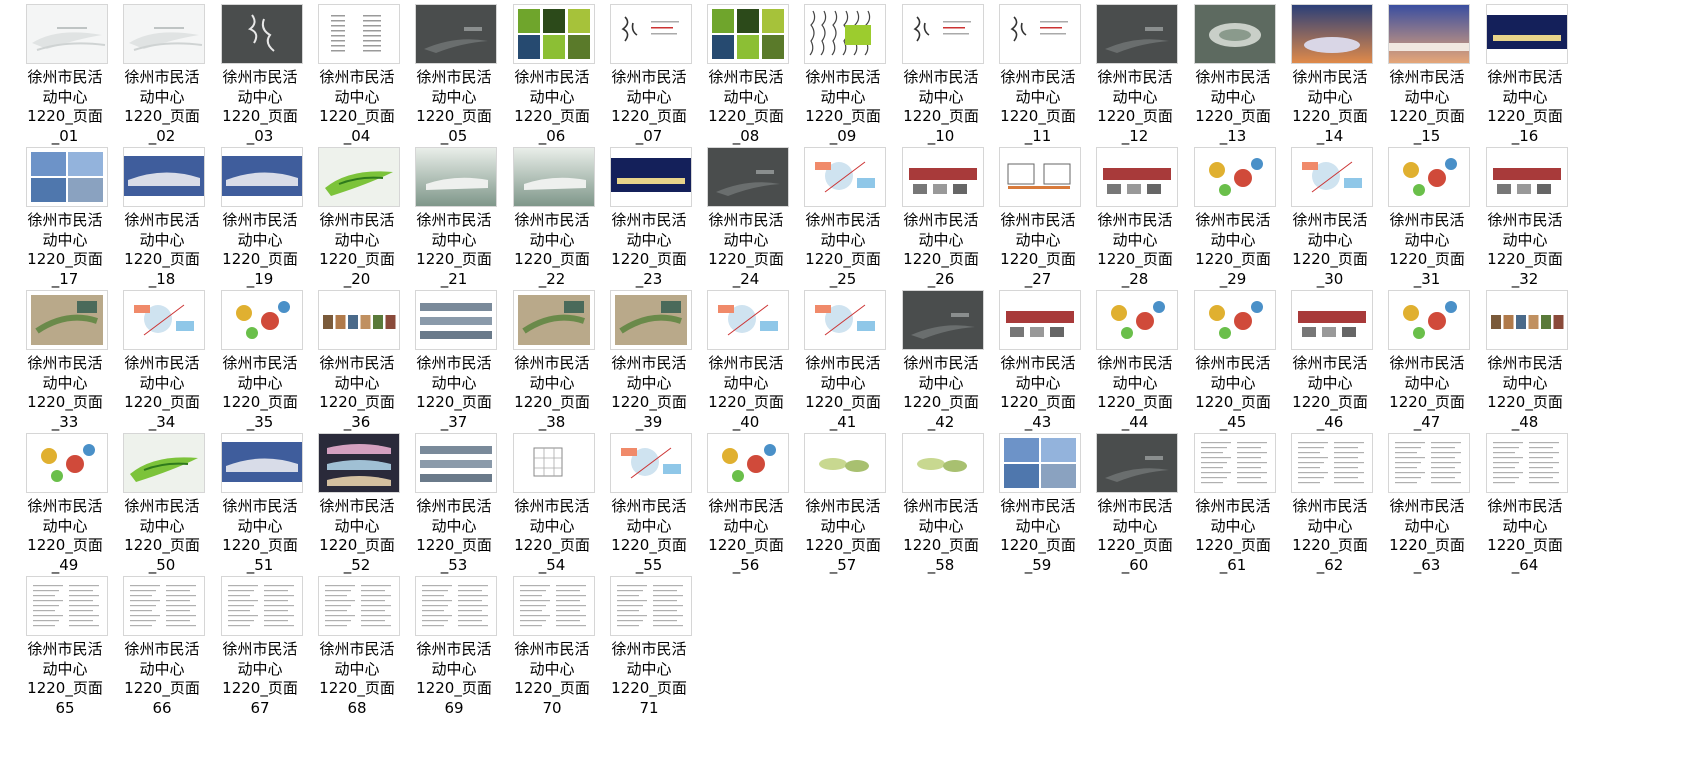 This screenshot has height=775, width=1694. Describe the element at coordinates (1038, 508) in the screenshot. I see `file-item: 徐州市民活 动中心 1220_页面 _59` at that location.